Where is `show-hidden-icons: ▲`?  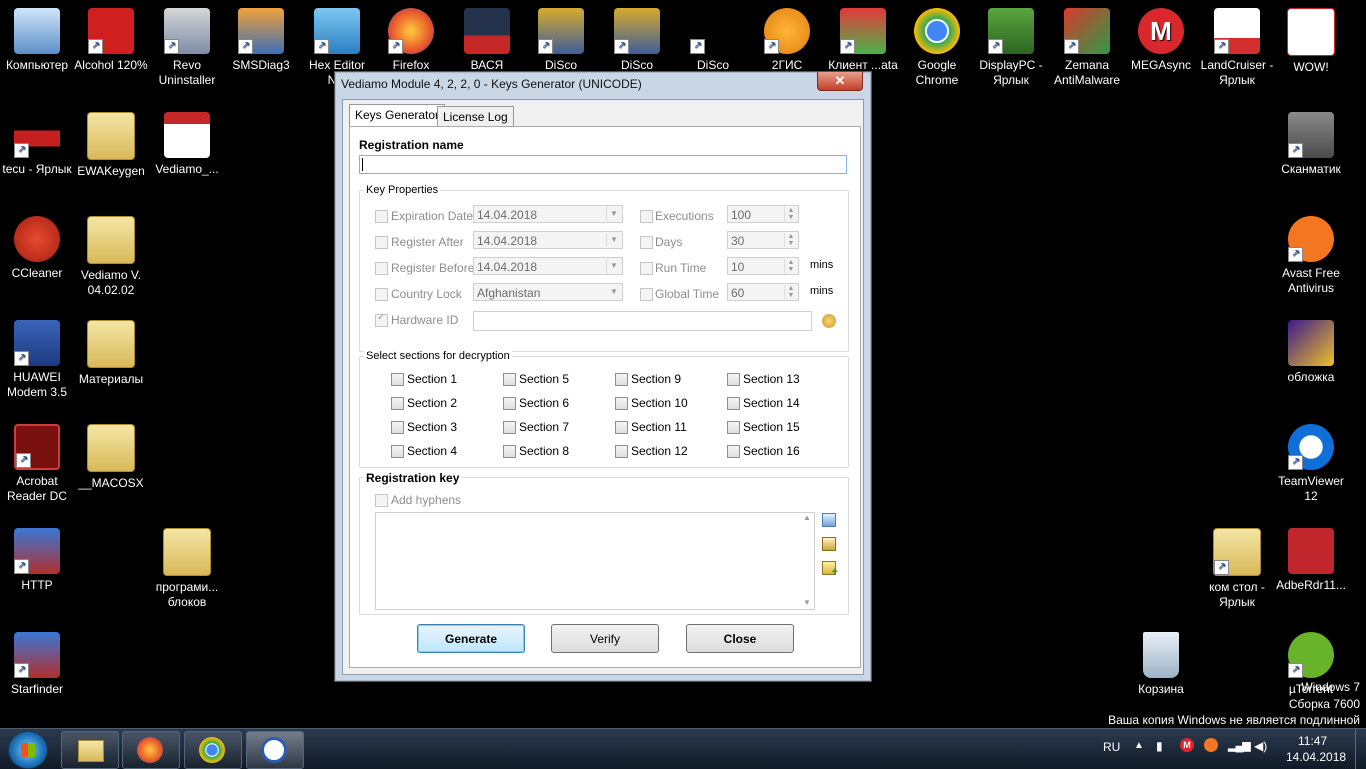
show-hidden-icons: ▲ is located at coordinates (1139, 745).